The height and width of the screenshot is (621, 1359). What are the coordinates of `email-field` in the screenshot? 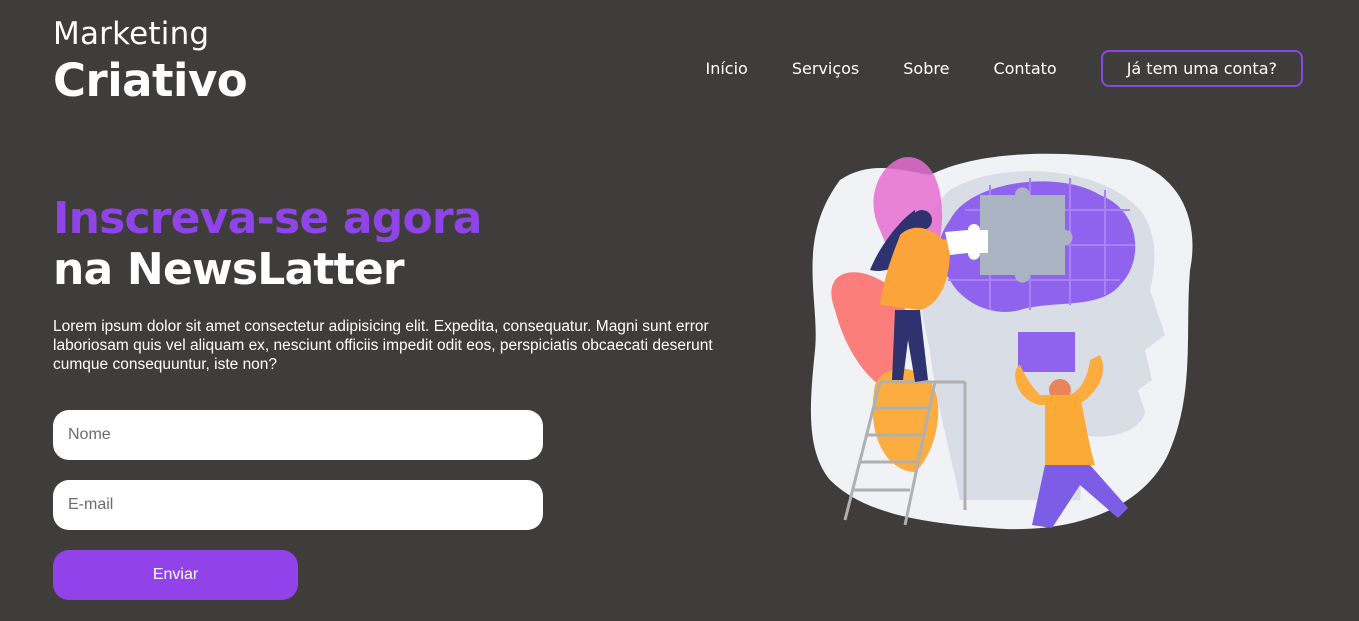 It's located at (298, 505).